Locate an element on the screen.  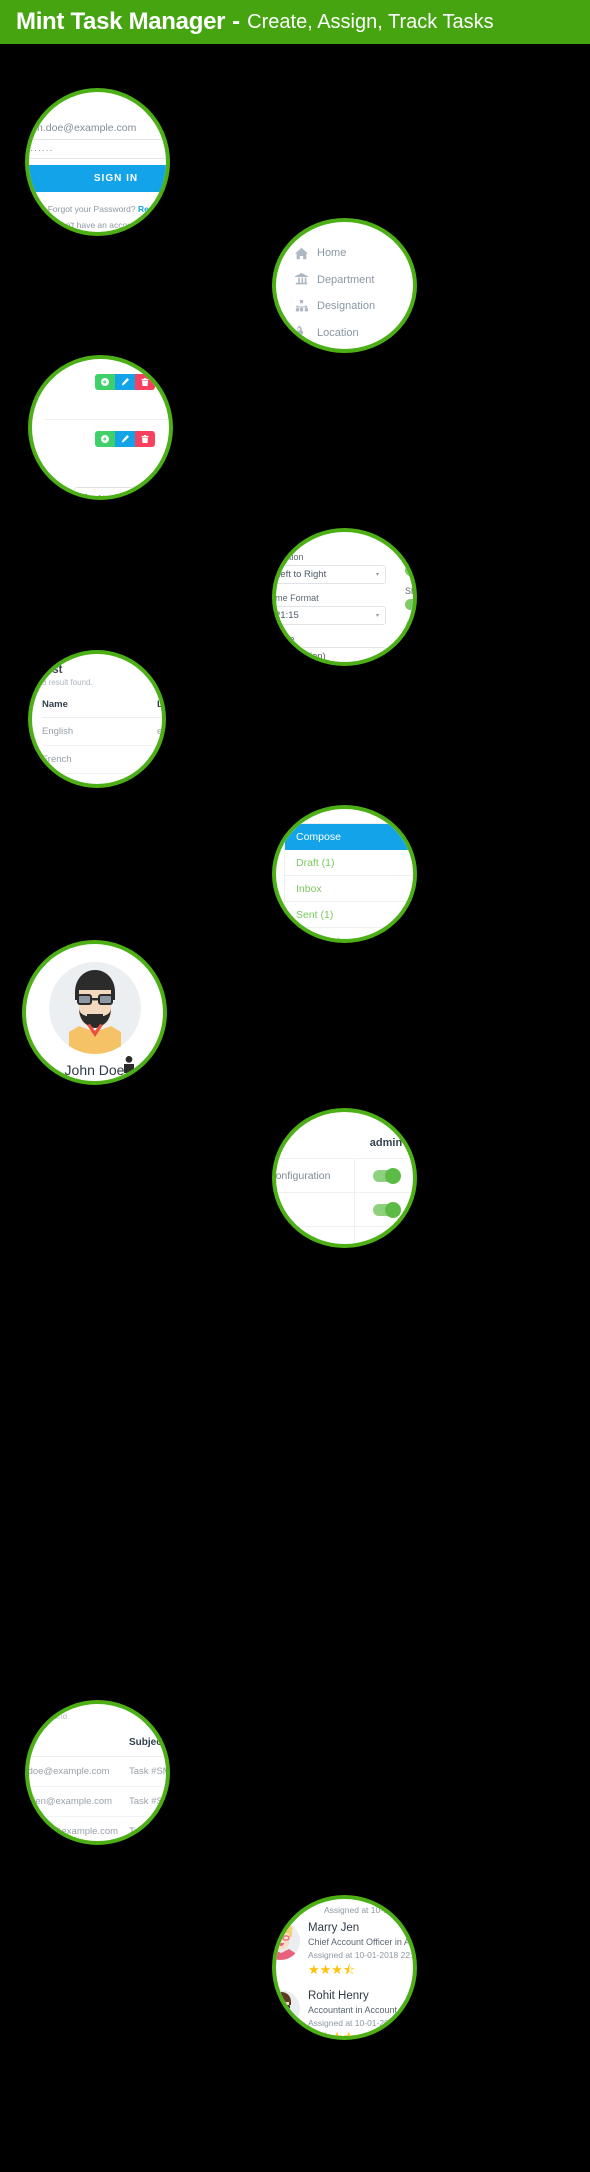
bubble-main-nav: Home Department Designation Location is located at coordinates (344, 285).